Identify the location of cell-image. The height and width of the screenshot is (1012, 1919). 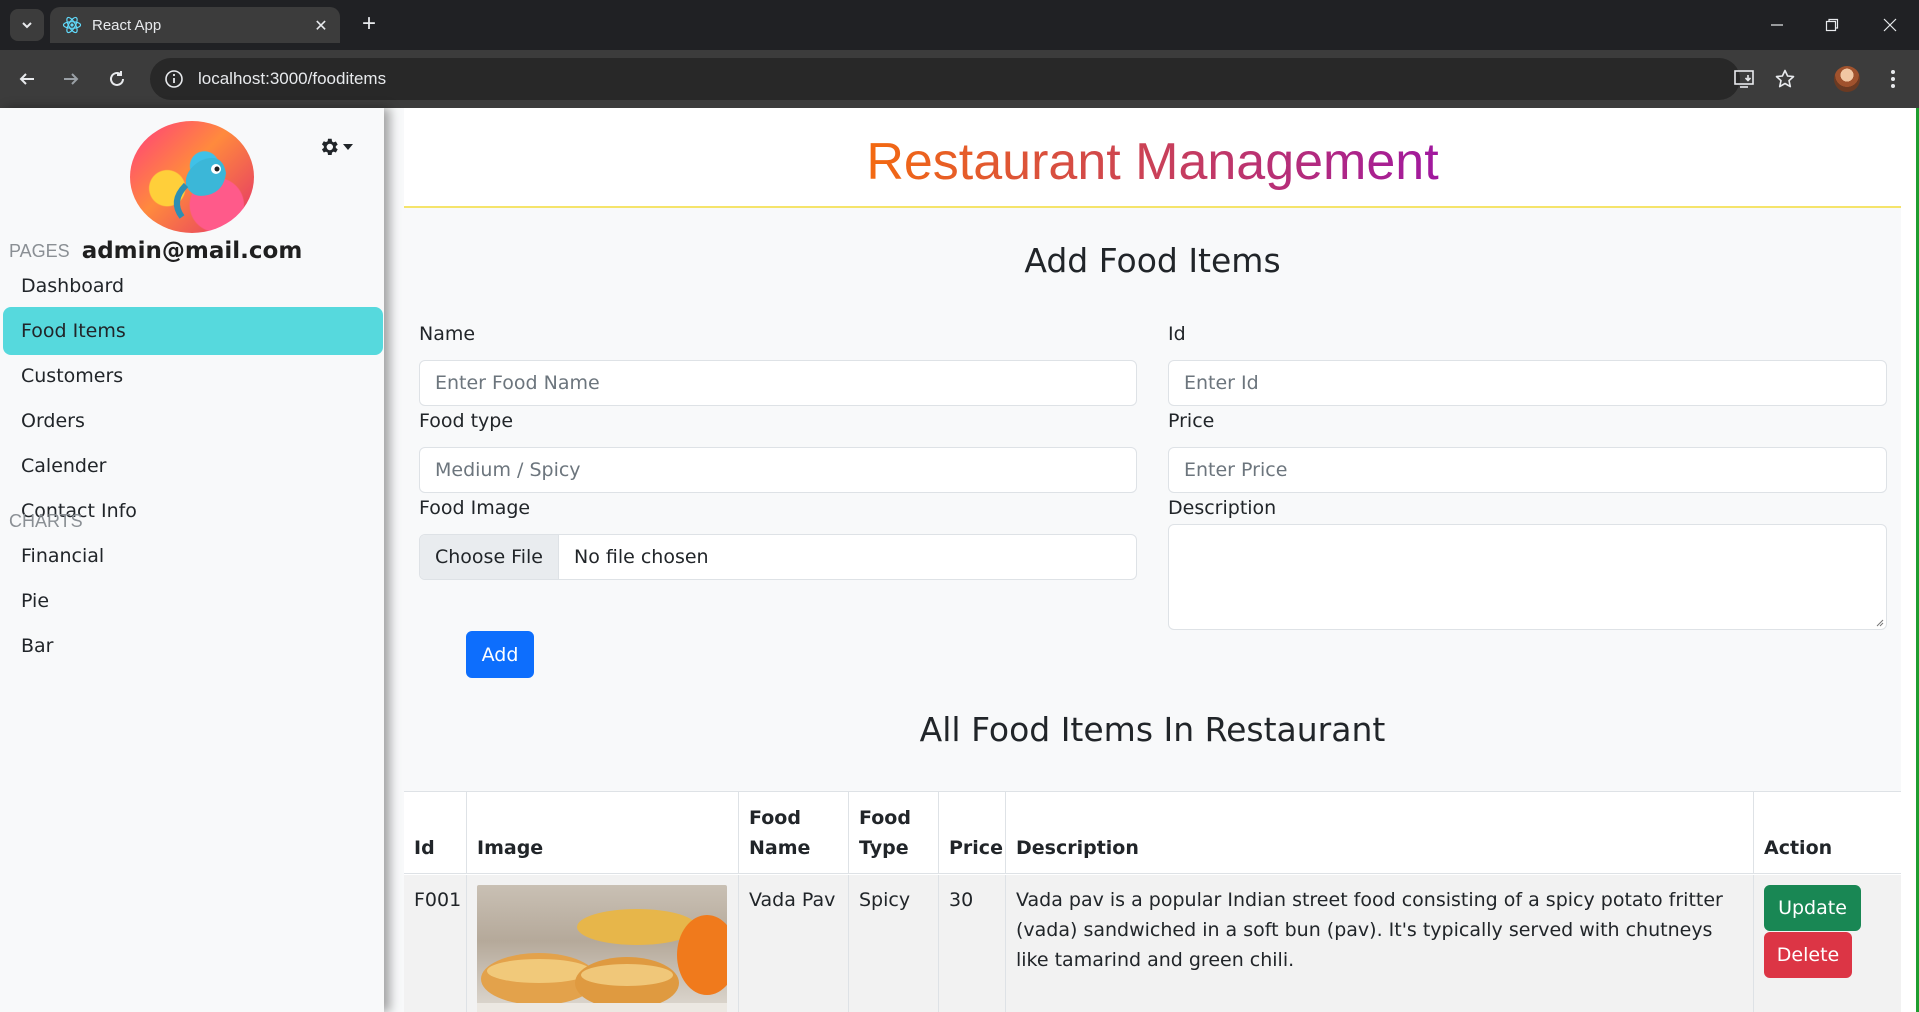
(603, 943).